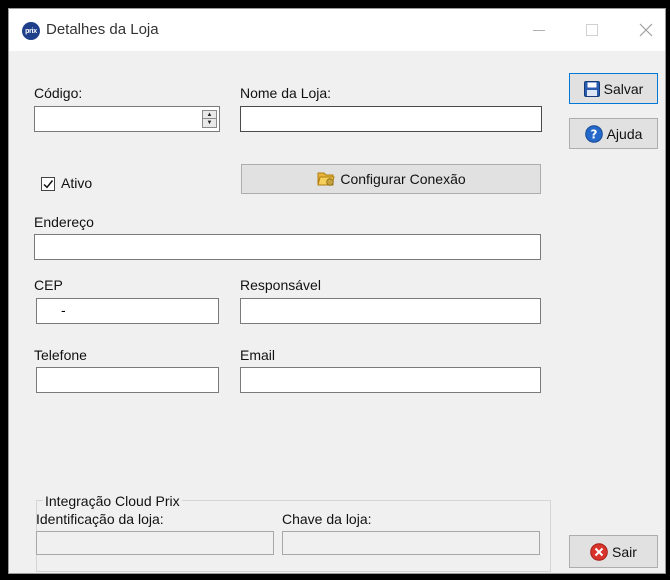 This screenshot has width=670, height=580. What do you see at coordinates (209, 115) in the screenshot?
I see `spinner-up-icon: ▲` at bounding box center [209, 115].